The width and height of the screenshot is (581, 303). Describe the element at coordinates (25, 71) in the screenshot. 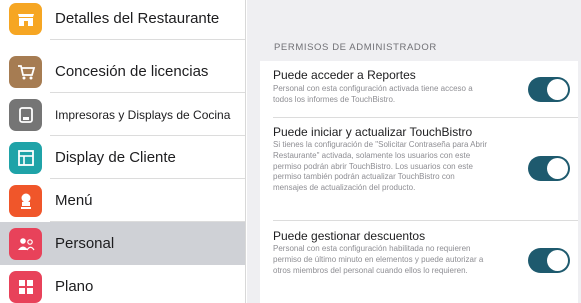

I see `cart-icon` at that location.